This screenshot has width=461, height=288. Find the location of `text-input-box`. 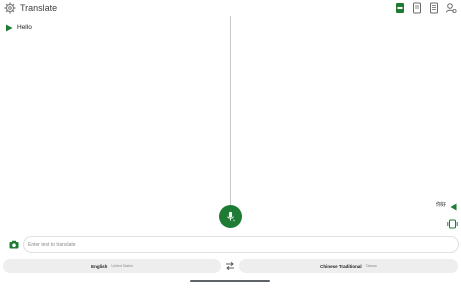

text-input-box is located at coordinates (241, 244).